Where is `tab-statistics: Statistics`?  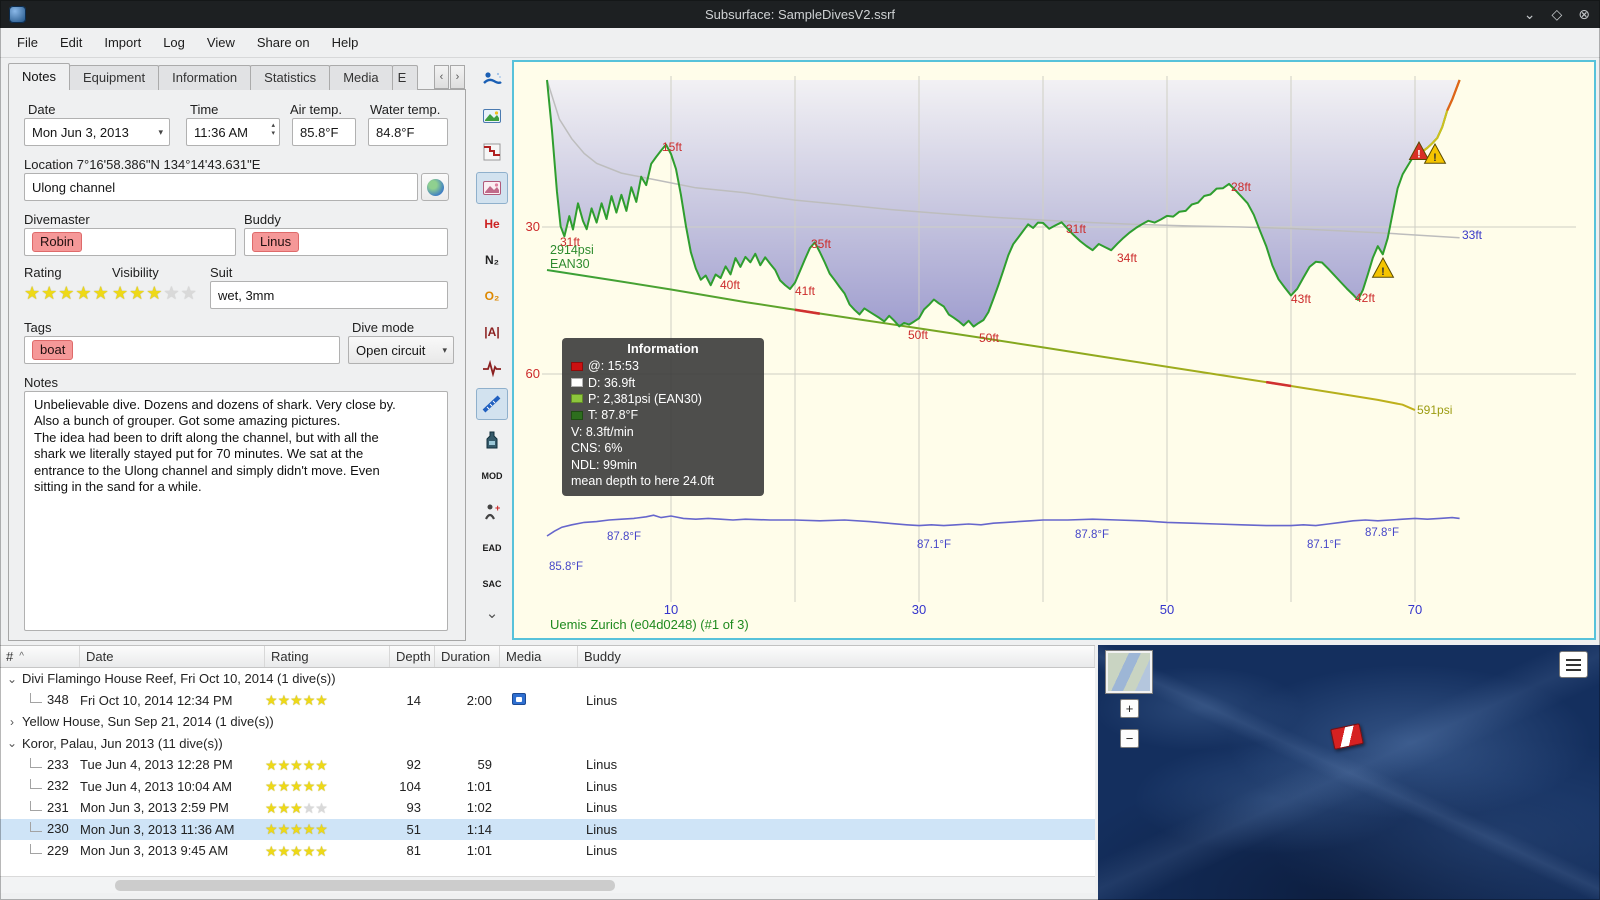
tab-statistics: Statistics is located at coordinates (290, 77).